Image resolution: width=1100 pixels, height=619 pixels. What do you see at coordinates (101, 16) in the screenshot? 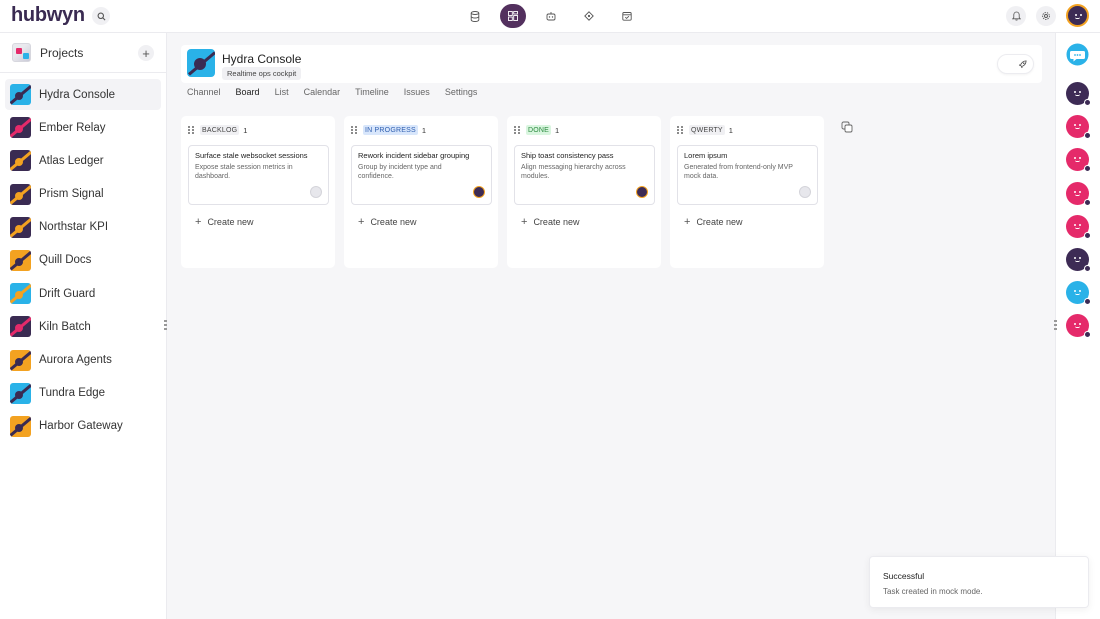
I see `search-button` at bounding box center [101, 16].